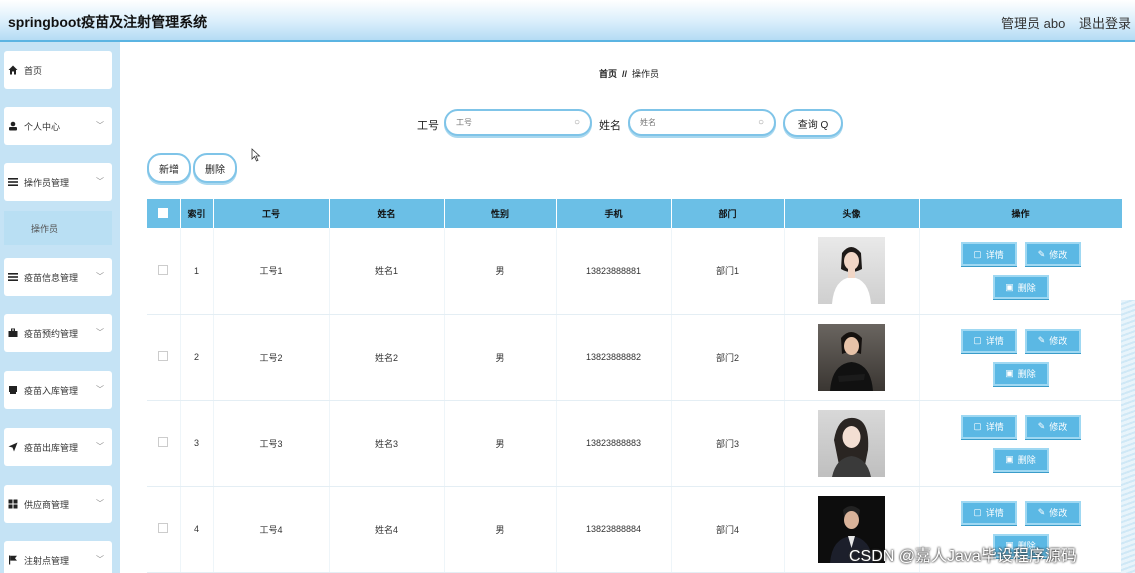 This screenshot has height=573, width=1135. I want to click on top-header: springboot疫苗及注射管理系统 管理员 abo 退出登录, so click(567, 21).